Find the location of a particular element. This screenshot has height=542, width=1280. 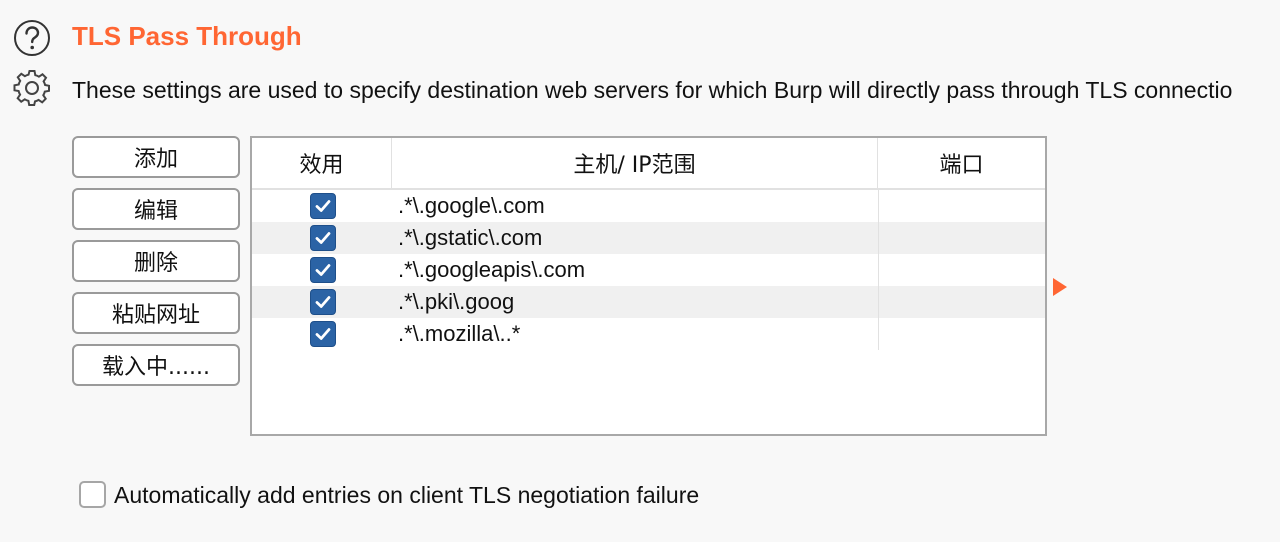

column-header-port: 端口 is located at coordinates (961, 163).